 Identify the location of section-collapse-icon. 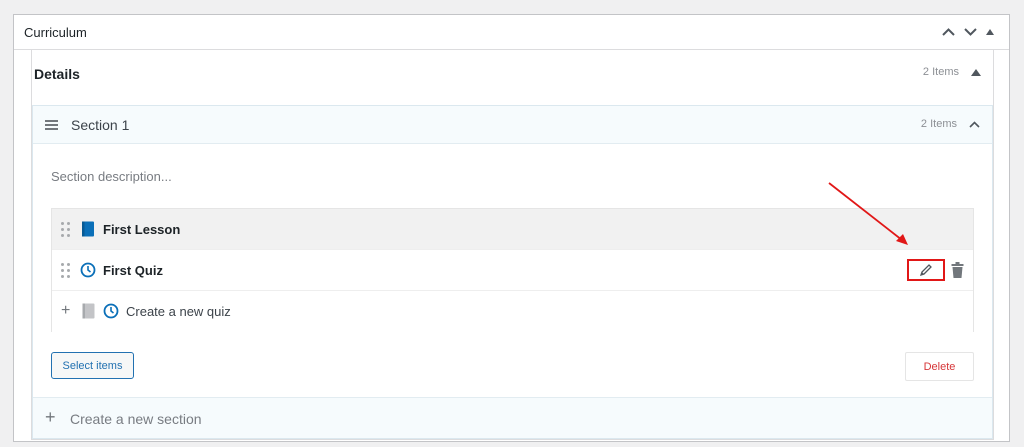
(974, 124).